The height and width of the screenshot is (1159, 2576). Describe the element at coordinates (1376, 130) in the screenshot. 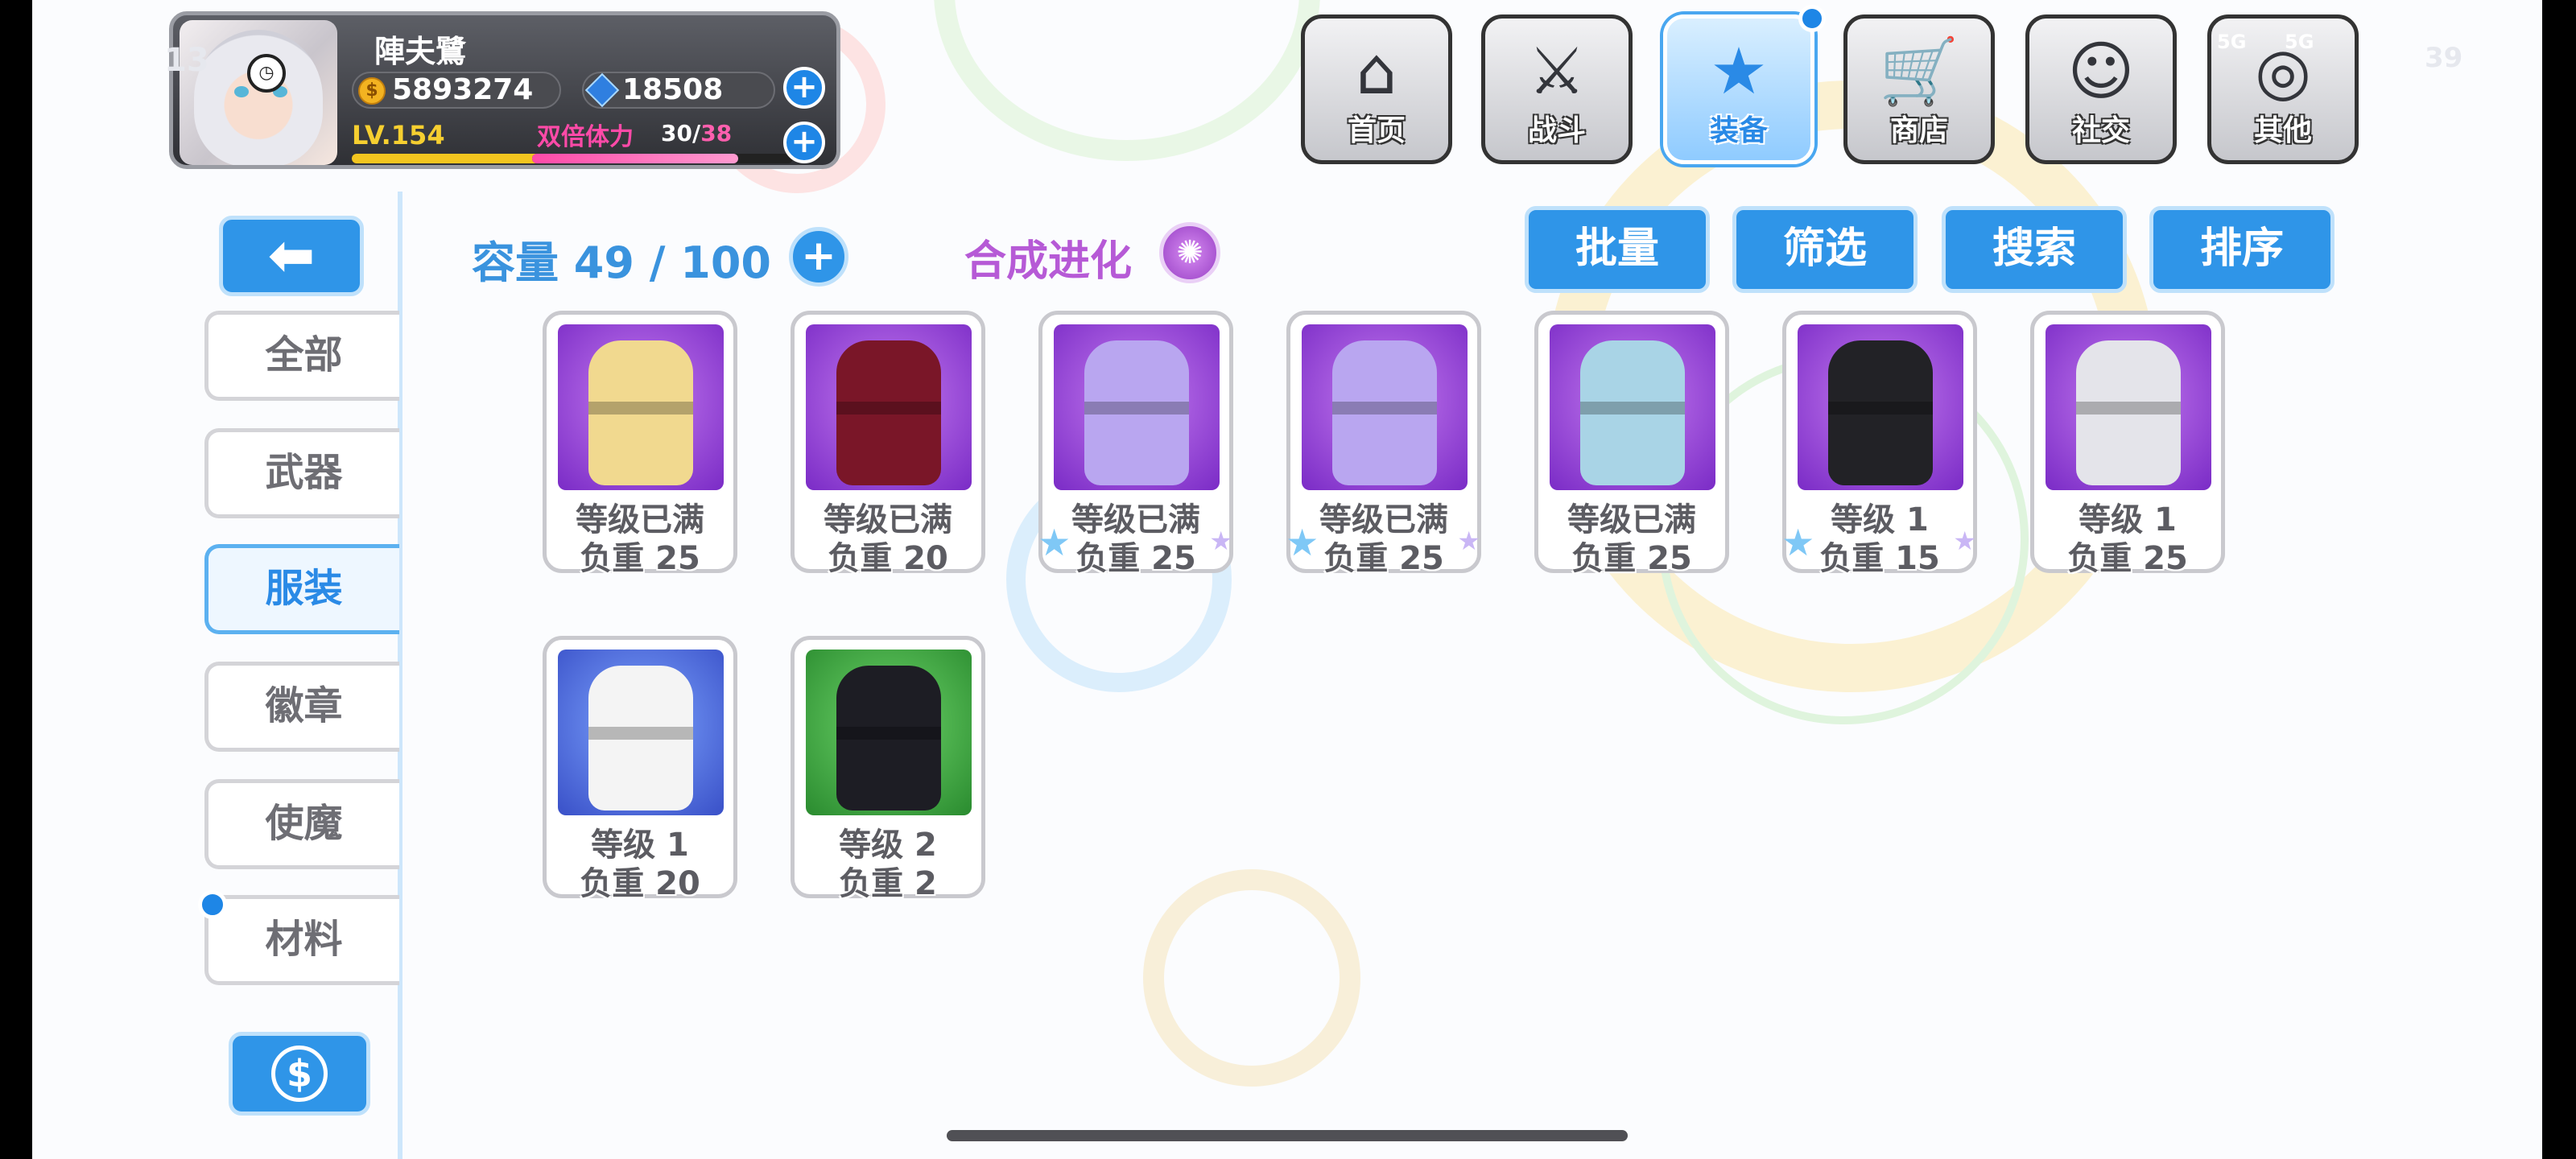

I see `nav-tab-label: 首页` at that location.